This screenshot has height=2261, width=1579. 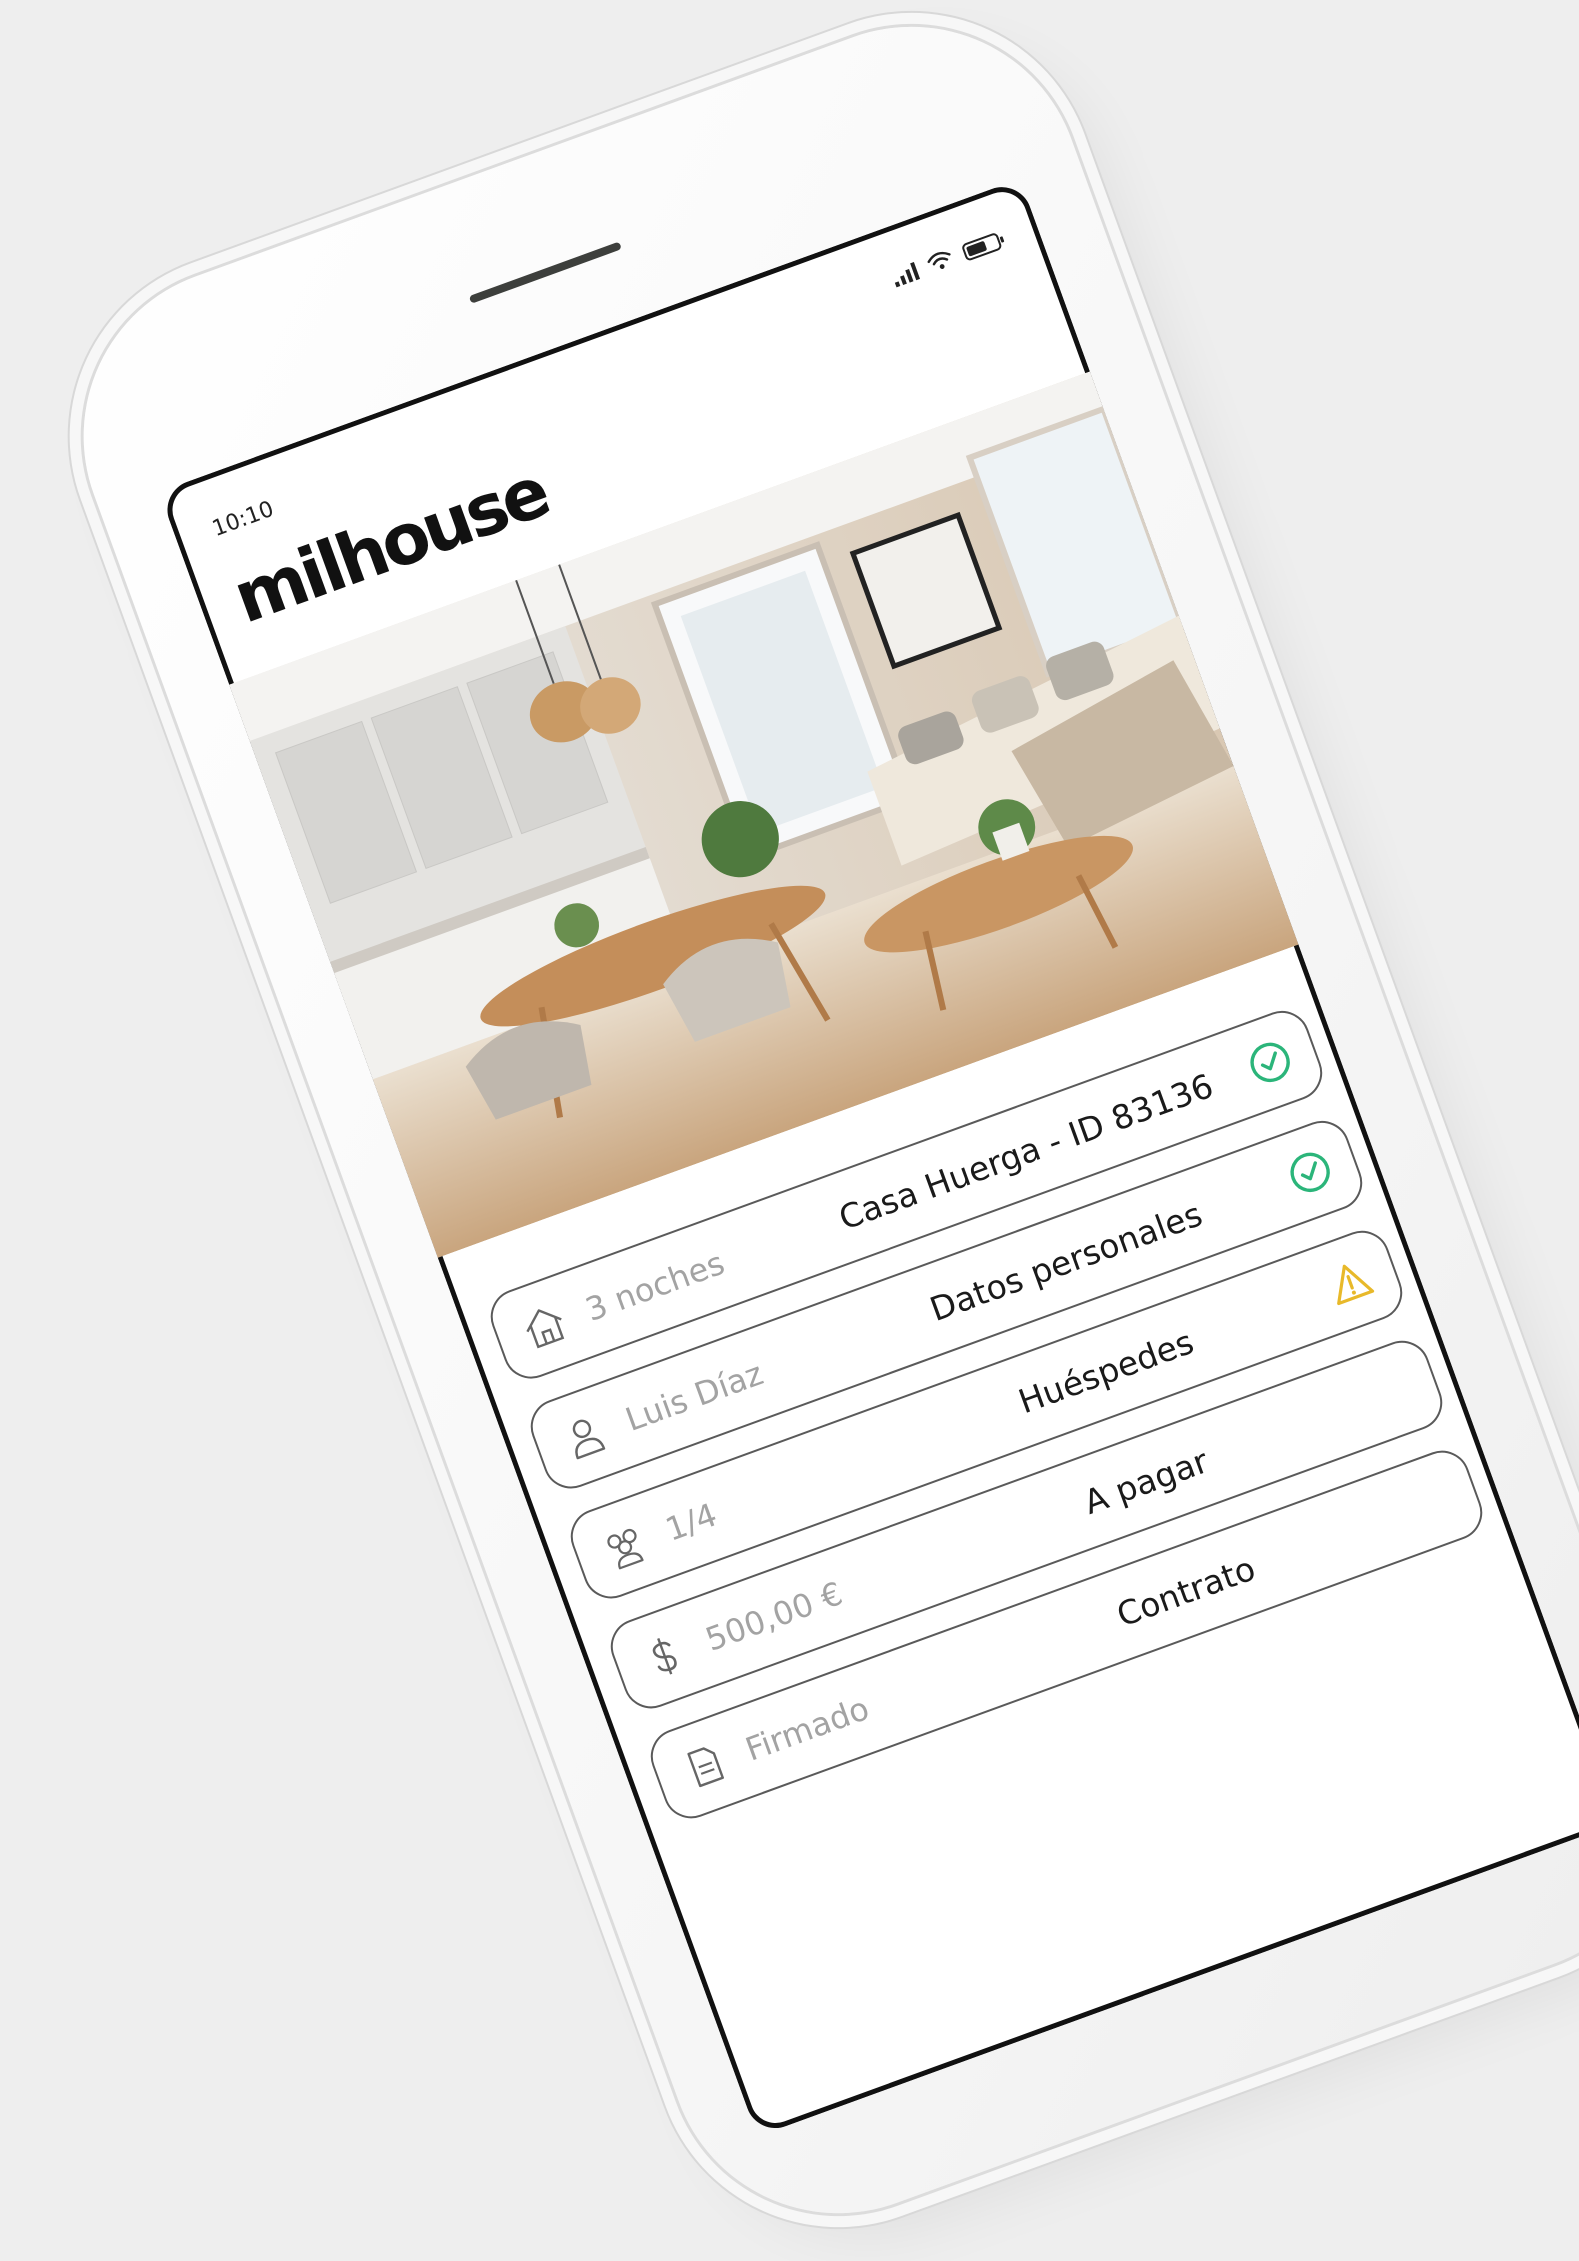 I want to click on document-icon, so click(x=705, y=1767).